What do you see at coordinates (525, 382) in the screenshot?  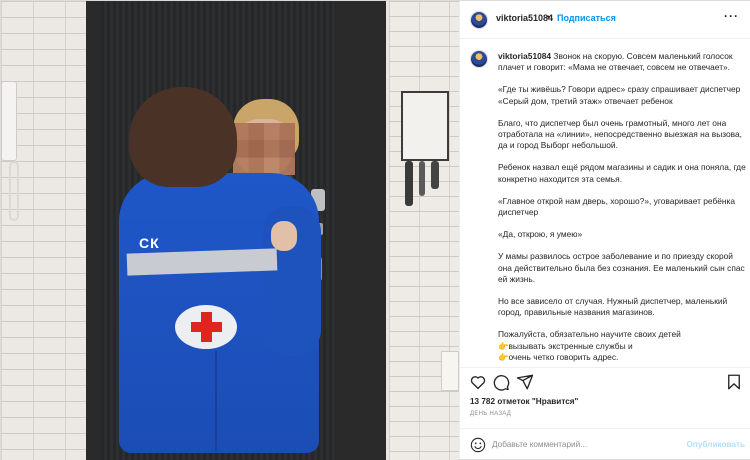 I see `share-icon` at bounding box center [525, 382].